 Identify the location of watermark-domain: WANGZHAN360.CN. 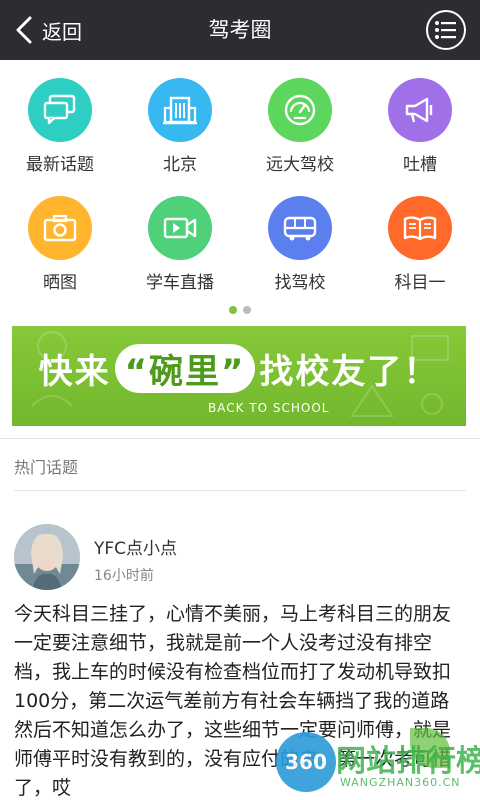
(400, 782).